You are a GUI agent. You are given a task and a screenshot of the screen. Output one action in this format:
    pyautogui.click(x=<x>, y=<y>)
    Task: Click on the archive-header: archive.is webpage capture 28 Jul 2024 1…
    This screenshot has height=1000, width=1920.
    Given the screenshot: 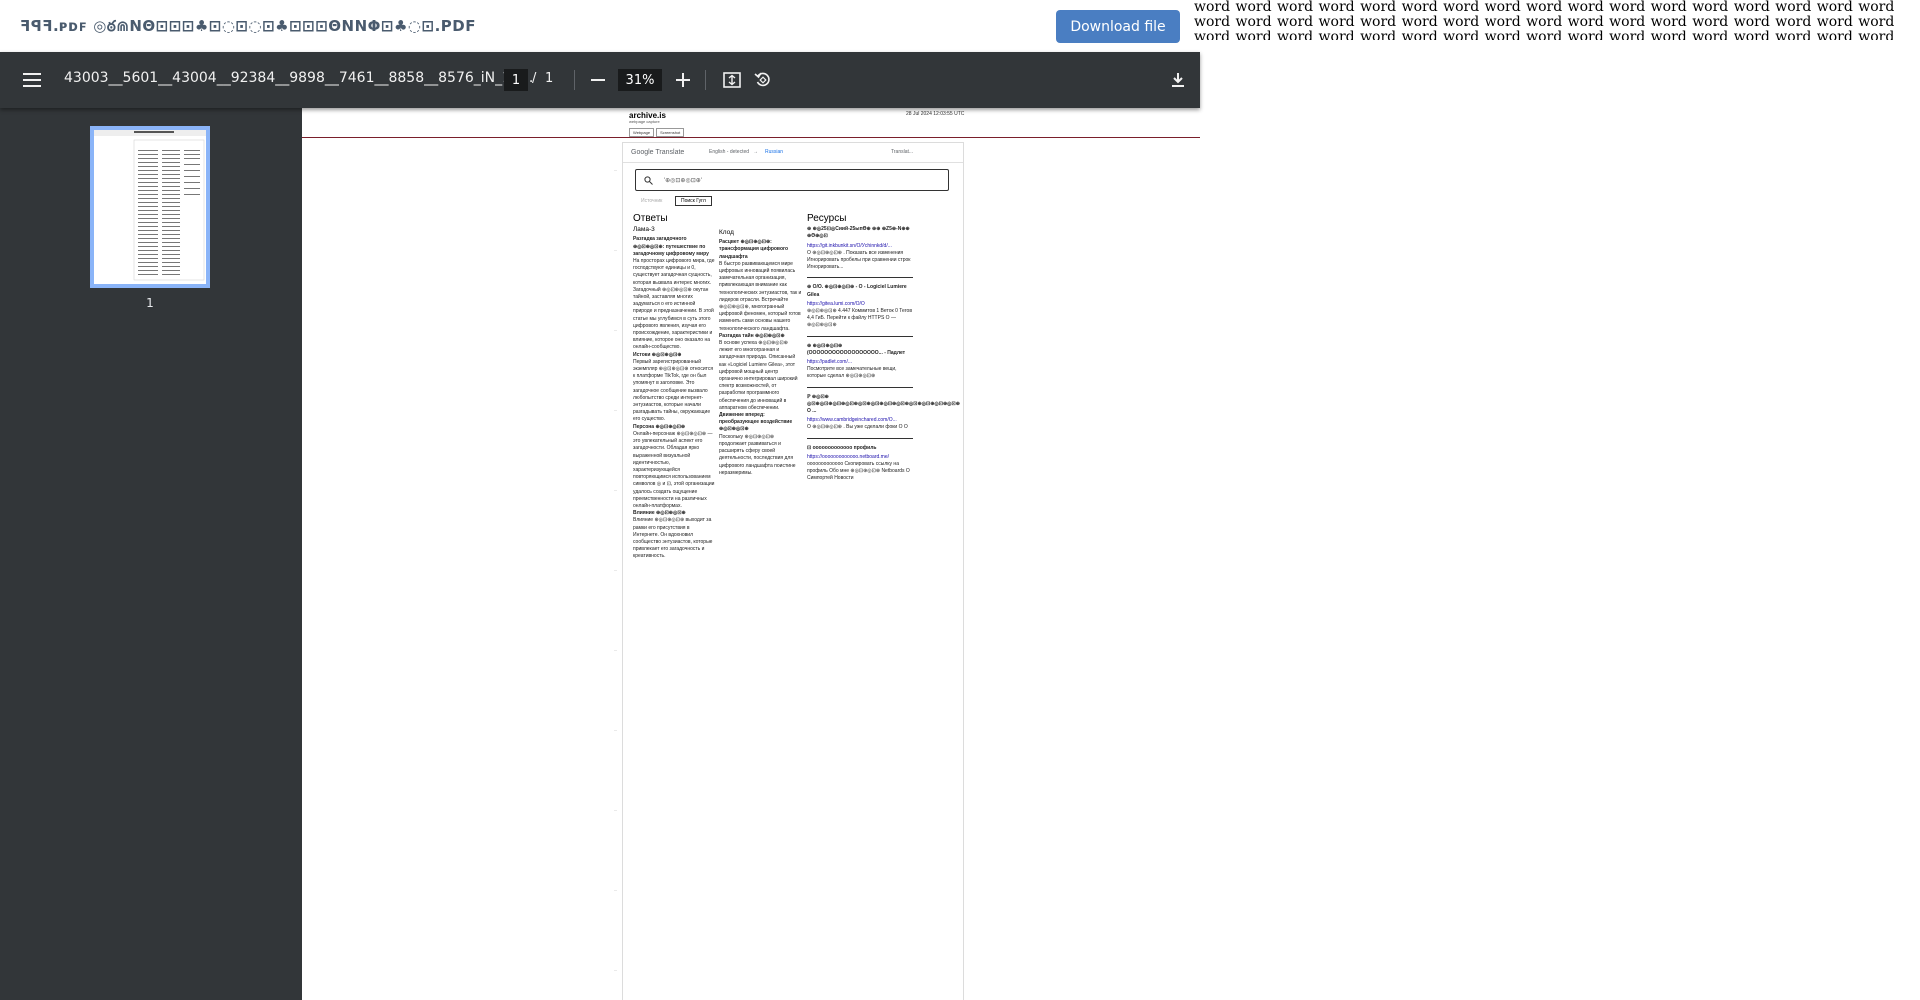 What is the action you would take?
    pyautogui.click(x=751, y=123)
    